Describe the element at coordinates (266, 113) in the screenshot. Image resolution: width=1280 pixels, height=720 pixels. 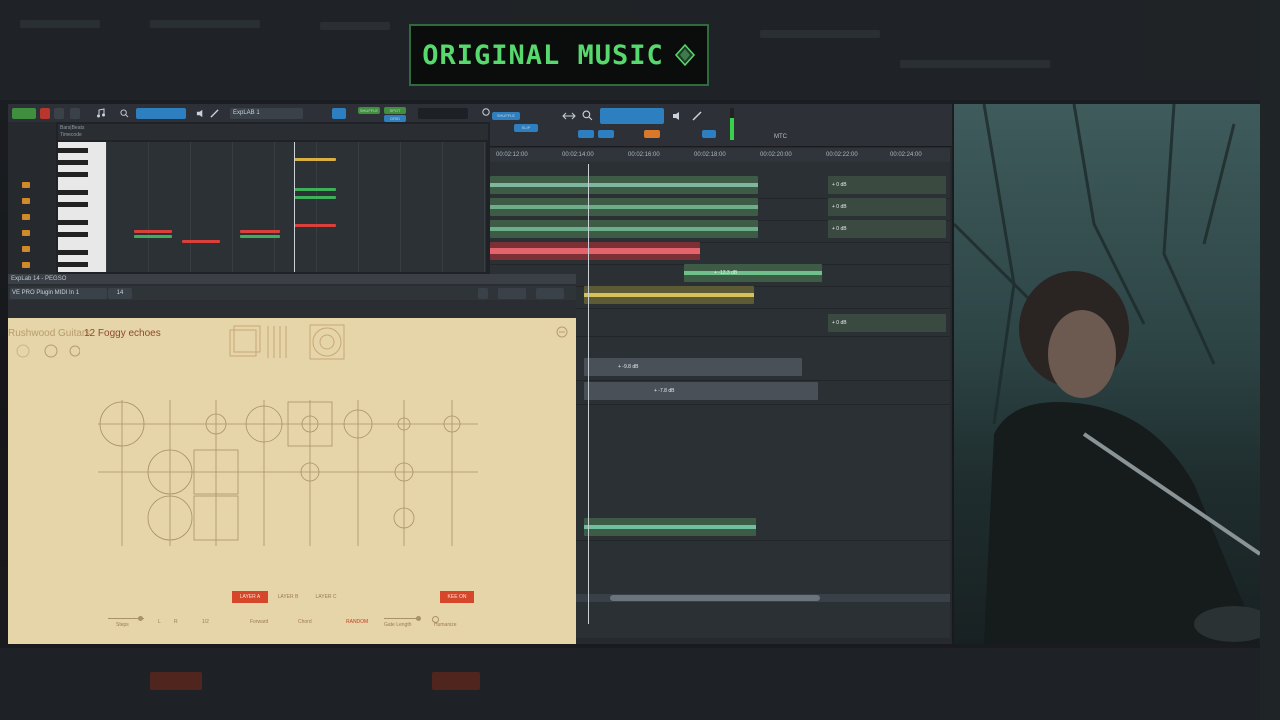
I see `track-selector: ExpLAB 1` at that location.